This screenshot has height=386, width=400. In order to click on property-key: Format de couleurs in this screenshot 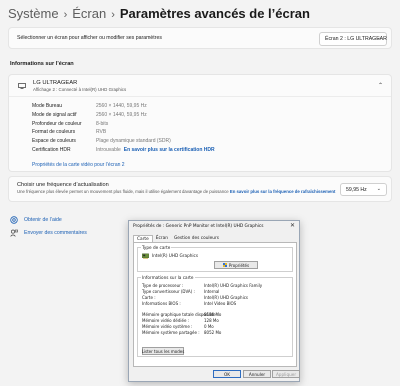, I will do `click(54, 132)`.